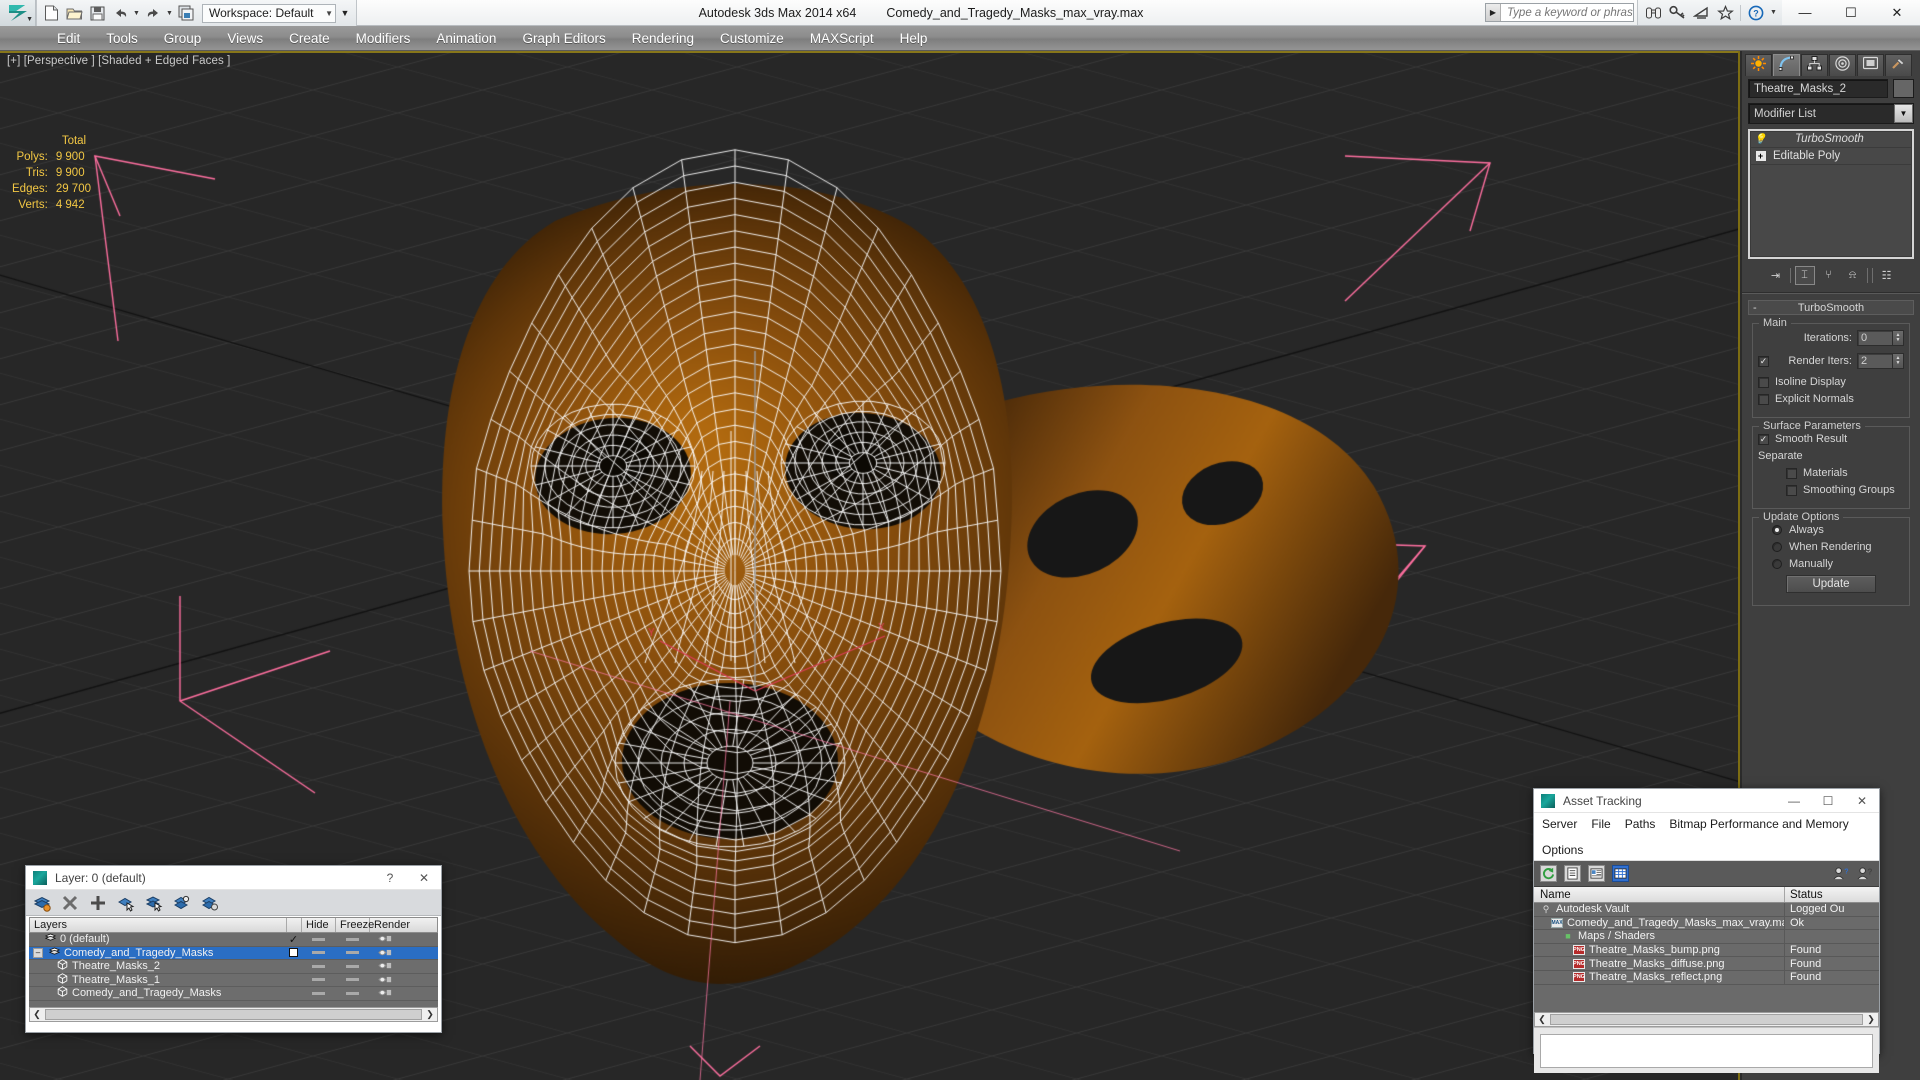 This screenshot has height=1080, width=1920. I want to click on checkbox-box, so click(1791, 473).